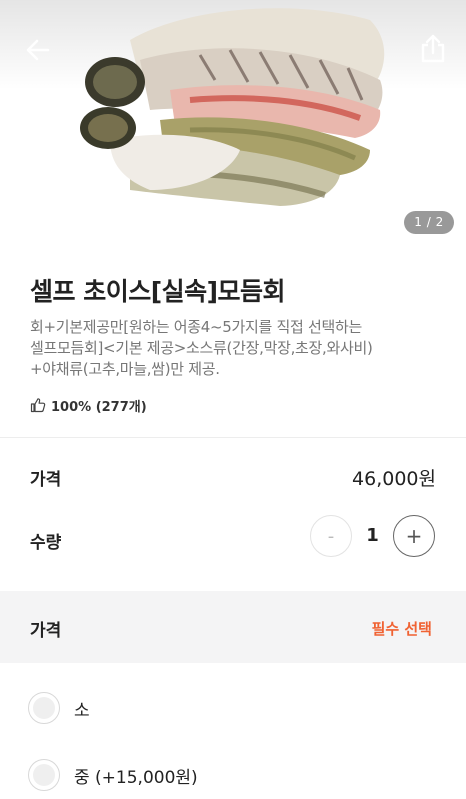 The height and width of the screenshot is (799, 466). Describe the element at coordinates (331, 536) in the screenshot. I see `quantity-decrease-button: -` at that location.